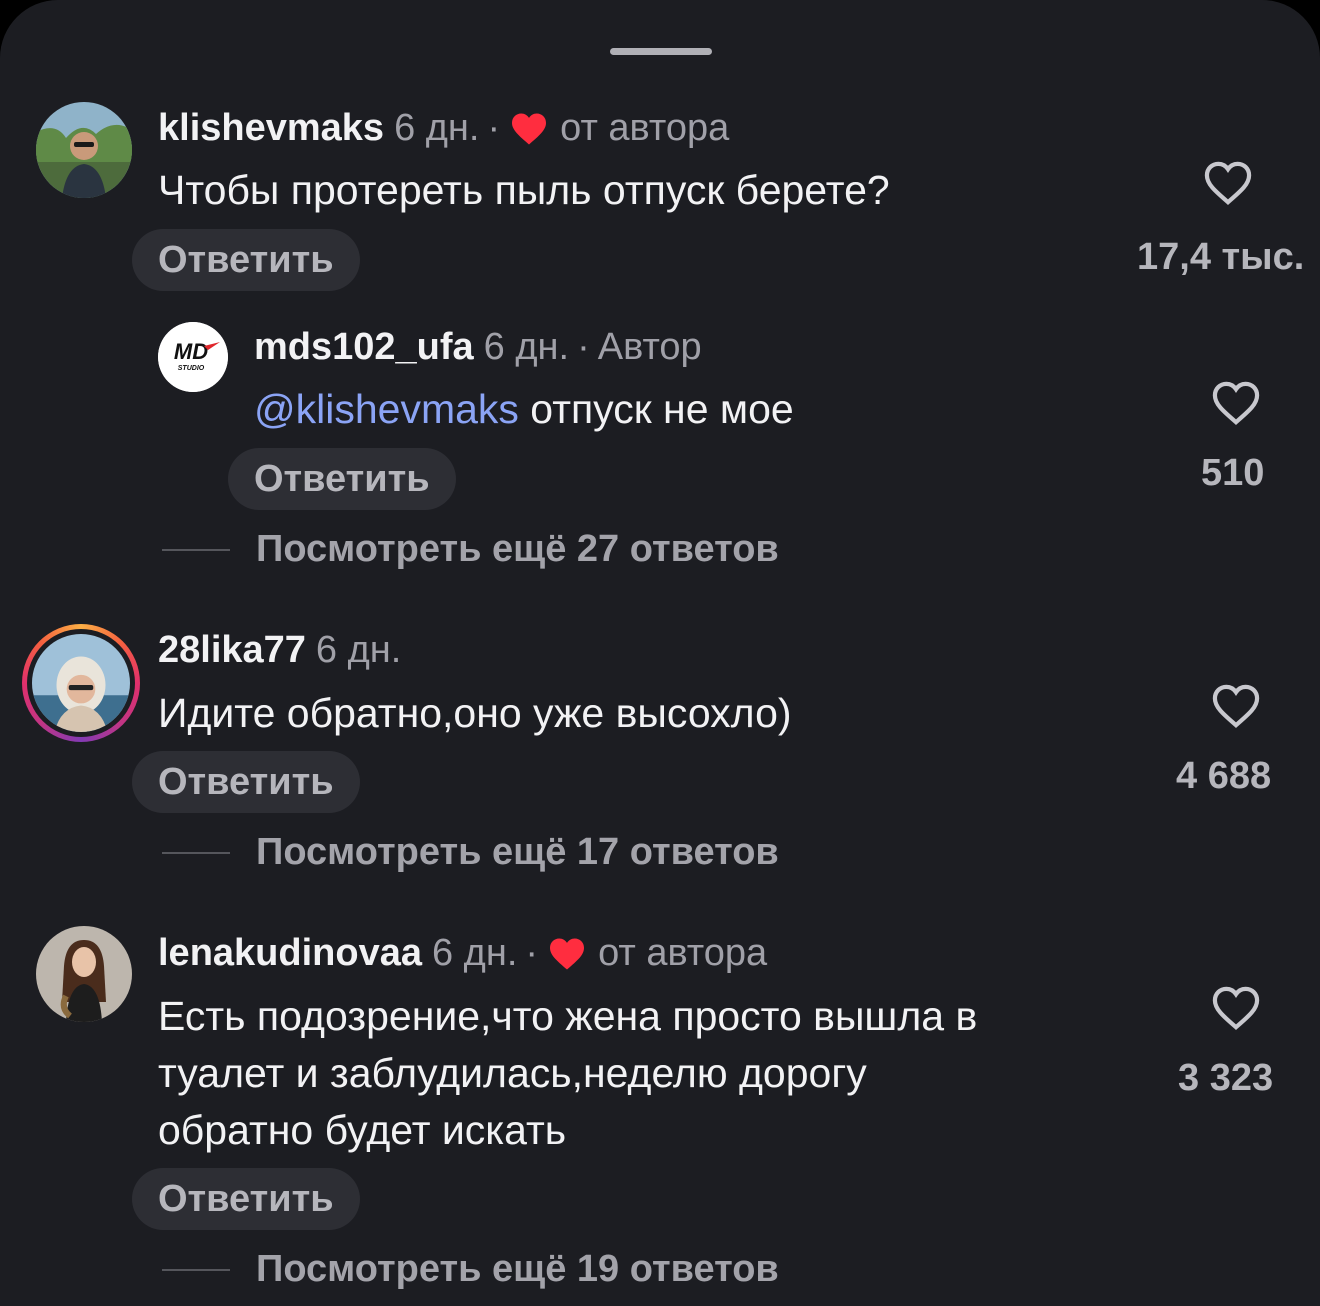 This screenshot has height=1306, width=1320. I want to click on view-more-label: Посмотреть ещё 19 ответов, so click(517, 1269).